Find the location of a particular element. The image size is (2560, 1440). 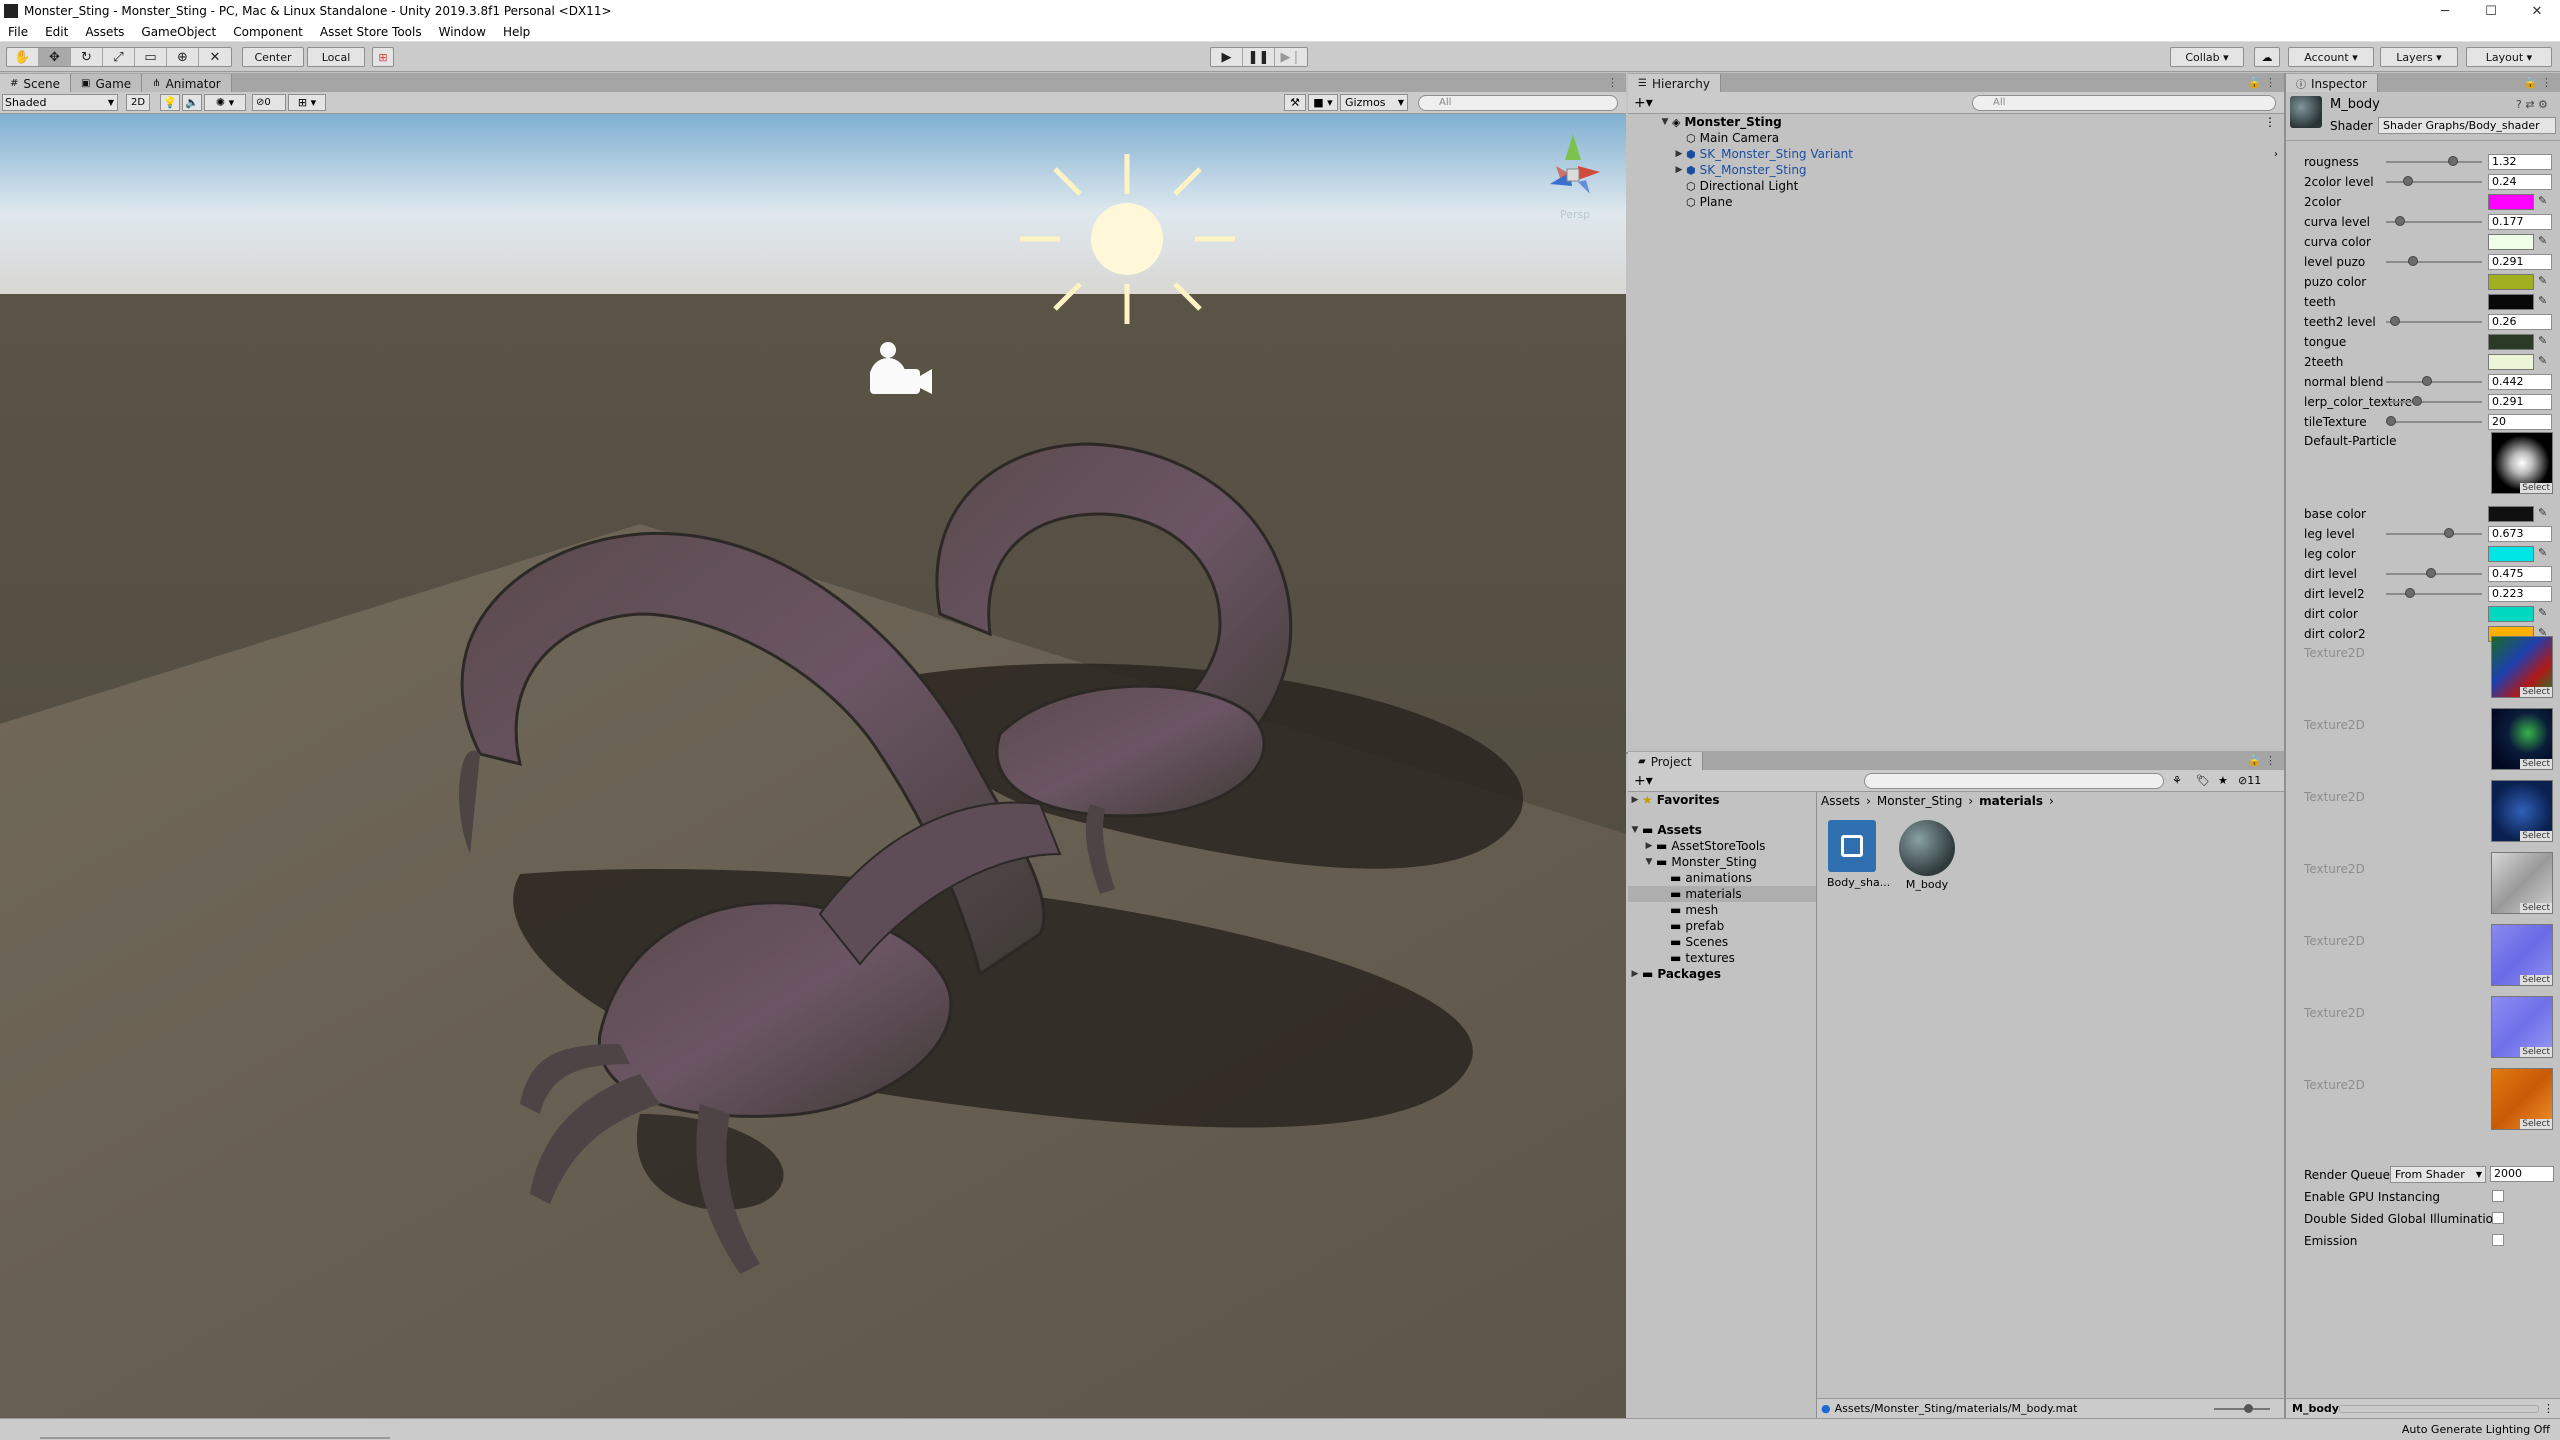

scale-tool-icon: ⤢ is located at coordinates (119, 57).